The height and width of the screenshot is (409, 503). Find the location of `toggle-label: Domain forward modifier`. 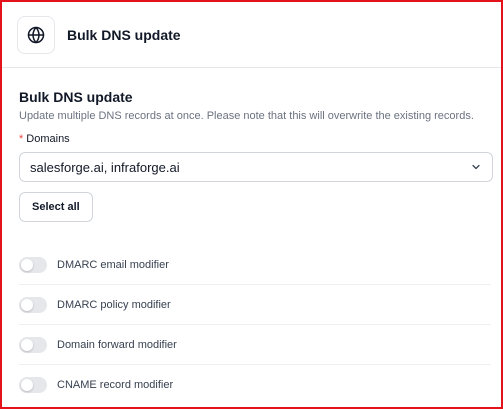

toggle-label: Domain forward modifier is located at coordinates (117, 344).